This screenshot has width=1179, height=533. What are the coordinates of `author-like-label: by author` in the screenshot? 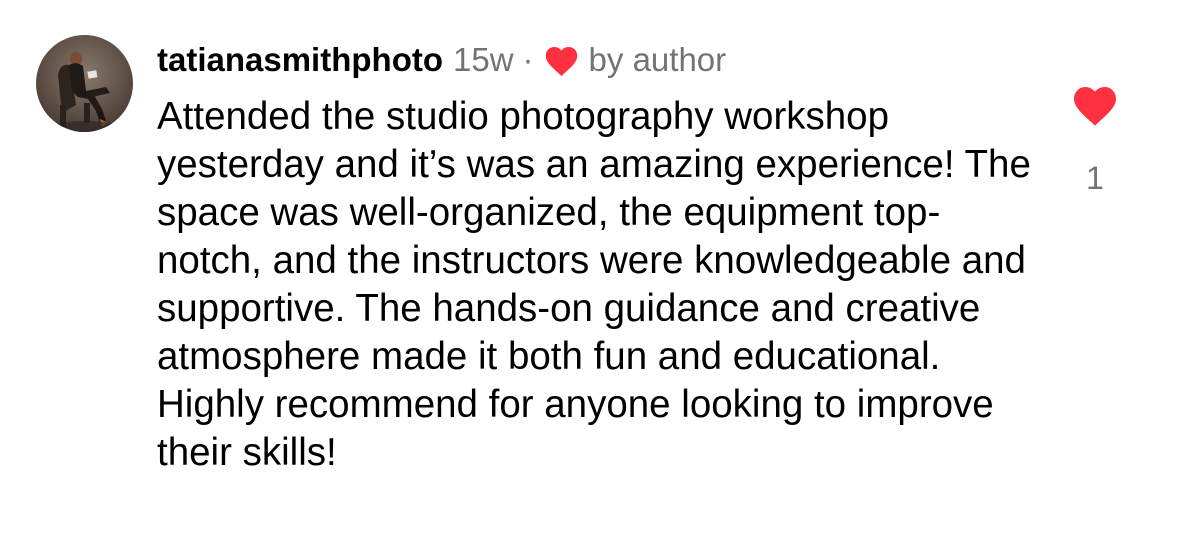 It's located at (657, 59).